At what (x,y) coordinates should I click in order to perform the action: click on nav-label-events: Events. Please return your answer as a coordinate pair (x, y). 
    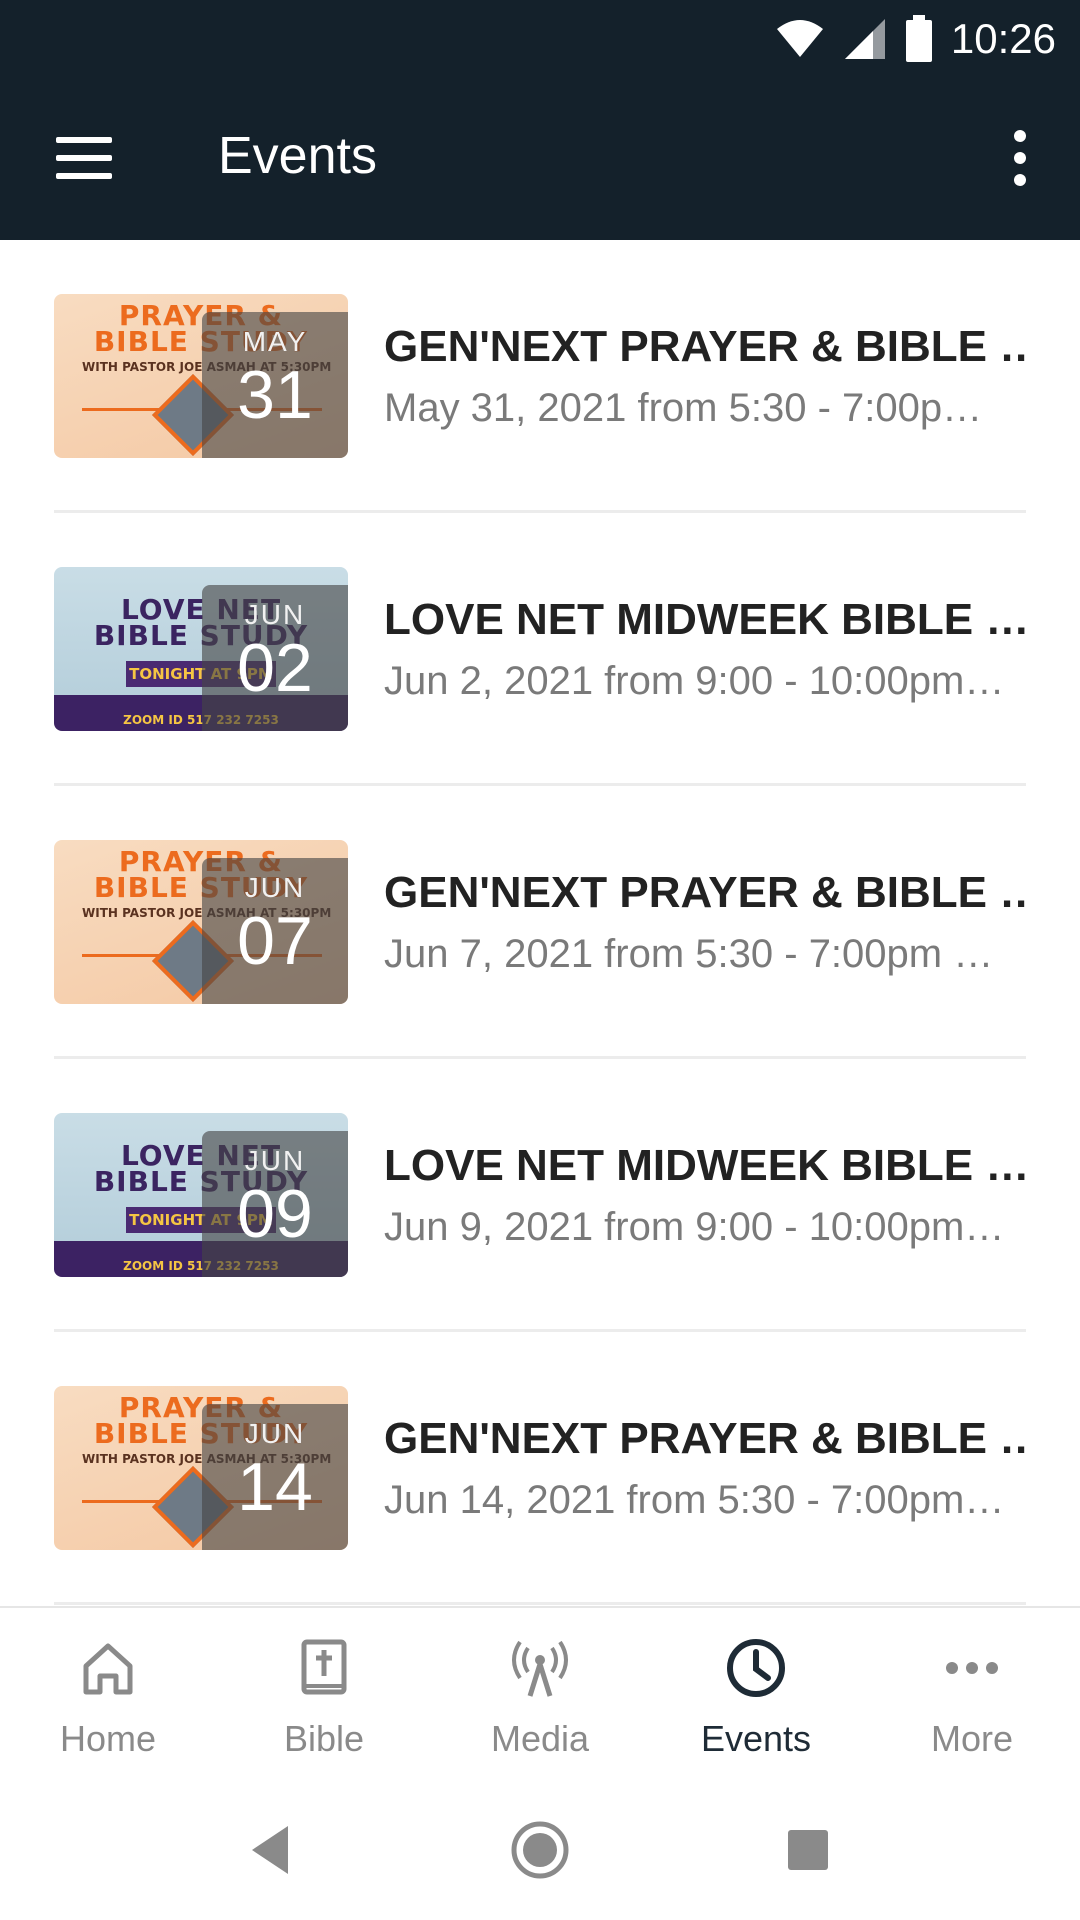
    Looking at the image, I should click on (756, 1738).